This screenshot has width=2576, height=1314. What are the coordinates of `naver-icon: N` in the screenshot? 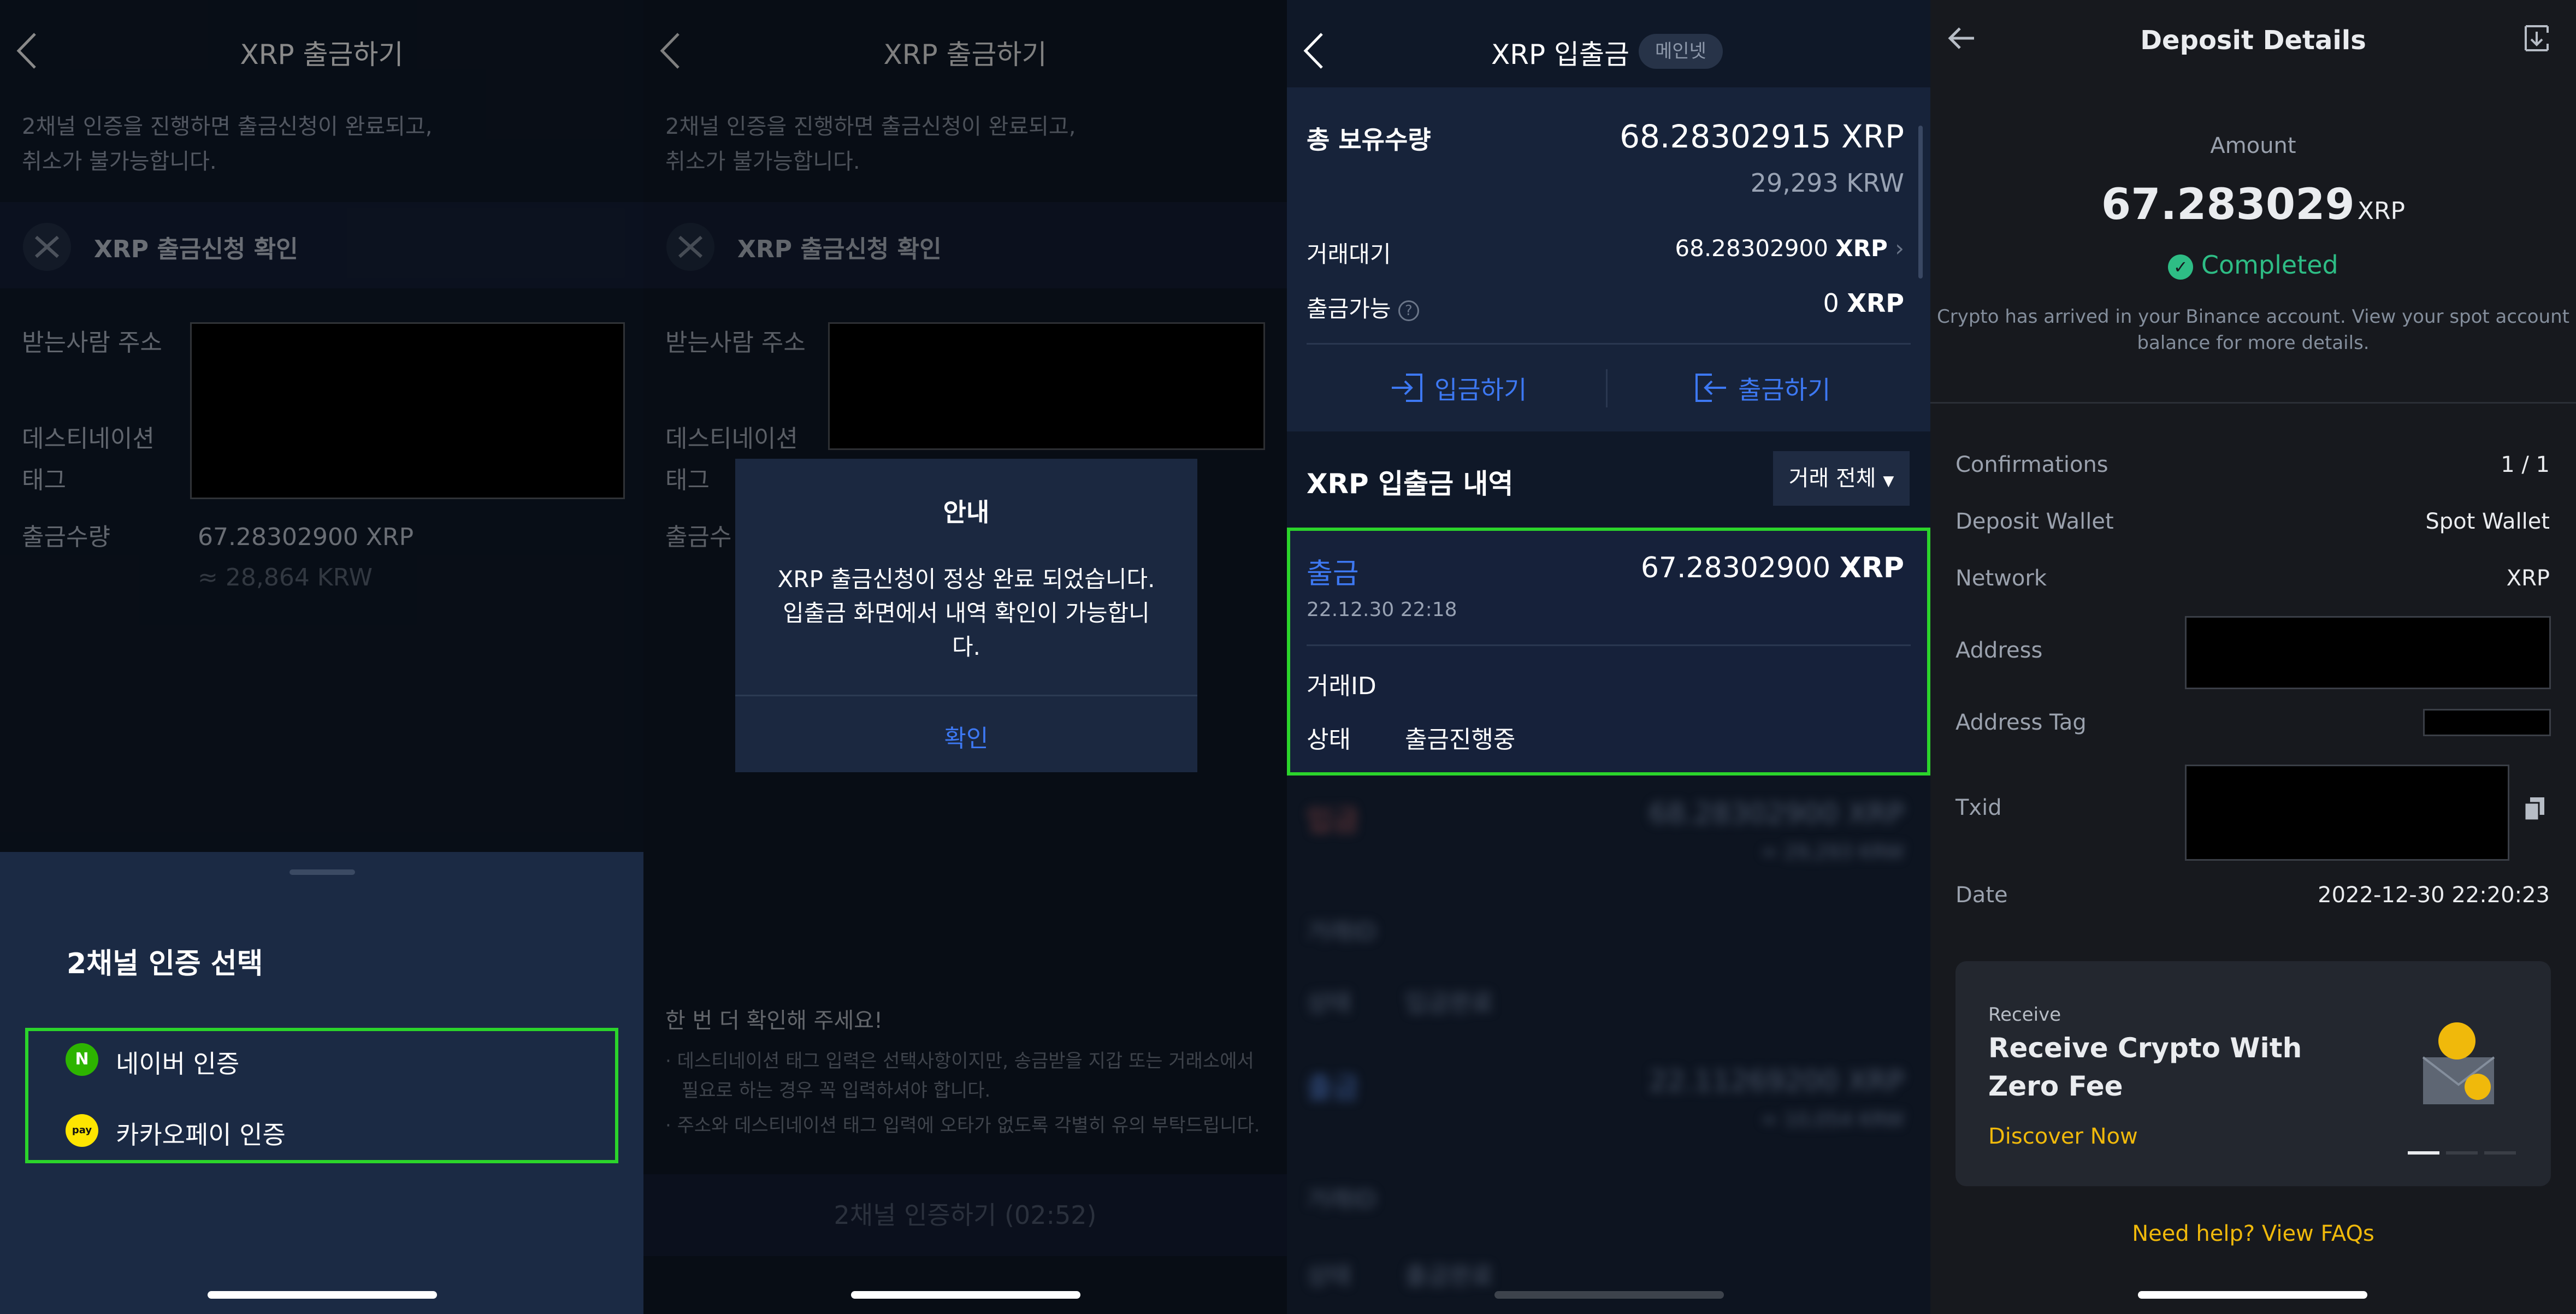 It's located at (82, 1059).